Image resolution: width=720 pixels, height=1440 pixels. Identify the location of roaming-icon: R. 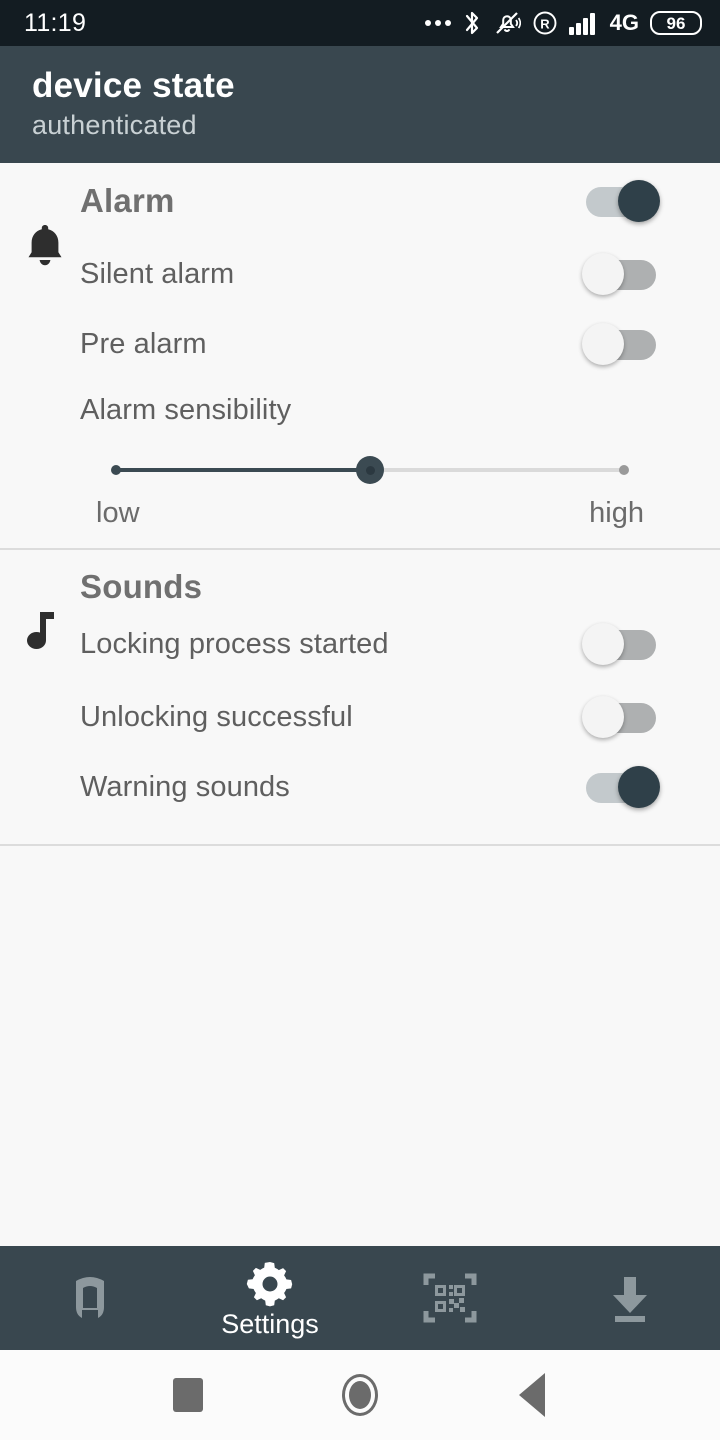
(545, 23).